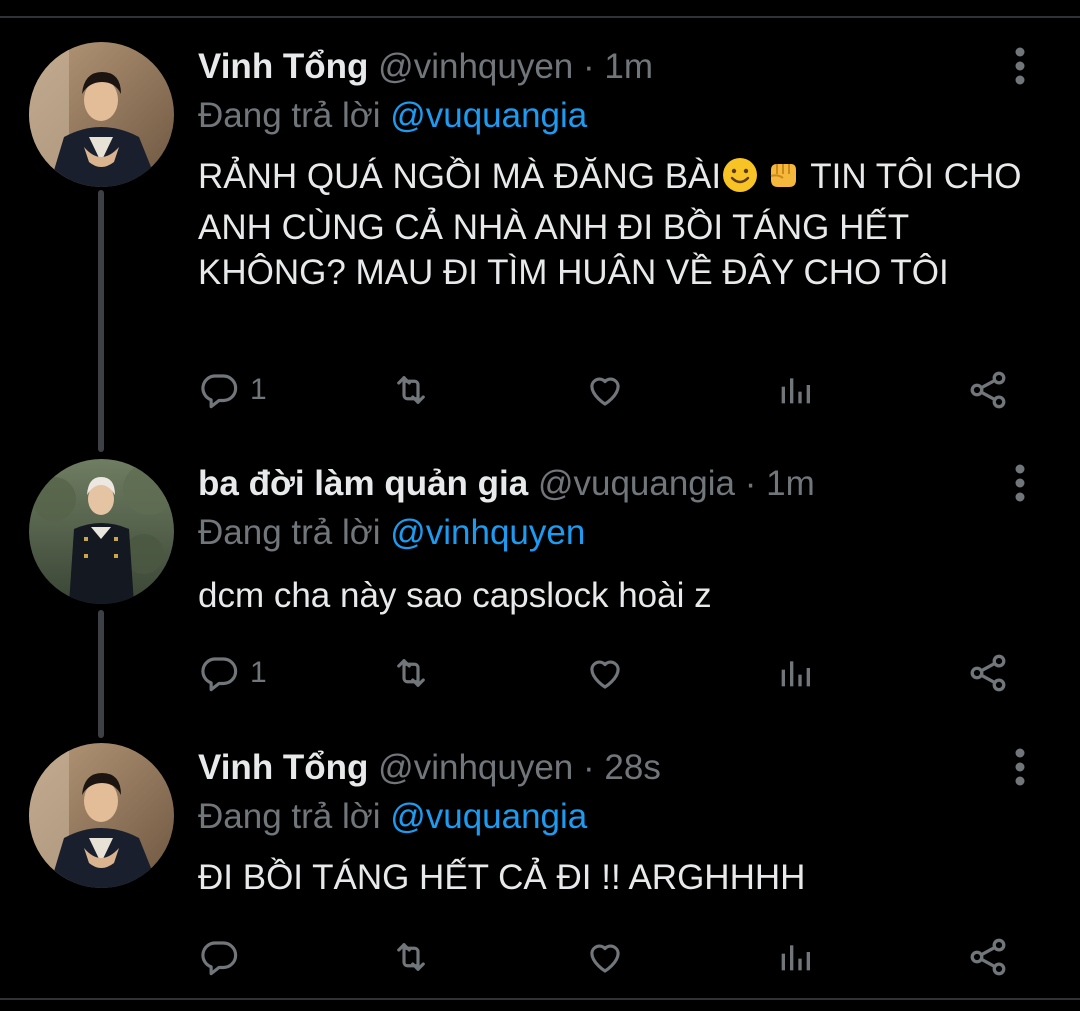 This screenshot has height=1011, width=1080. What do you see at coordinates (487, 532) in the screenshot?
I see `mention-link: @vinhquyen` at bounding box center [487, 532].